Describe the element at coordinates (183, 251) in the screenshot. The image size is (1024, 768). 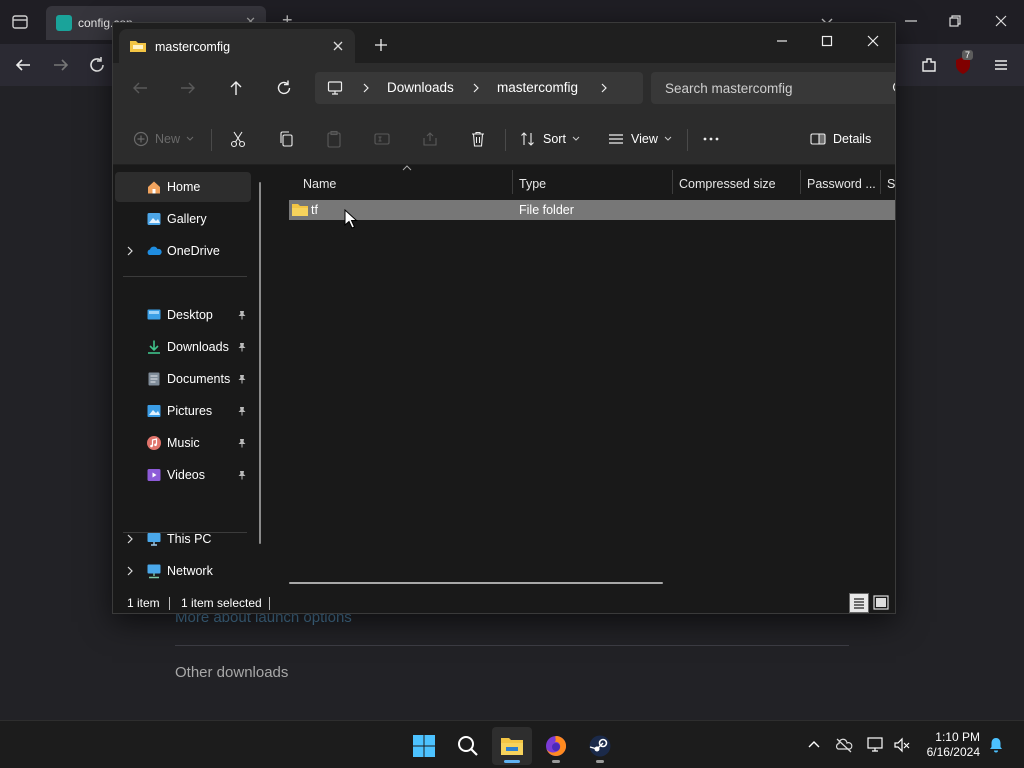
I see `sidebar-item-onedrive: OneDrive` at that location.